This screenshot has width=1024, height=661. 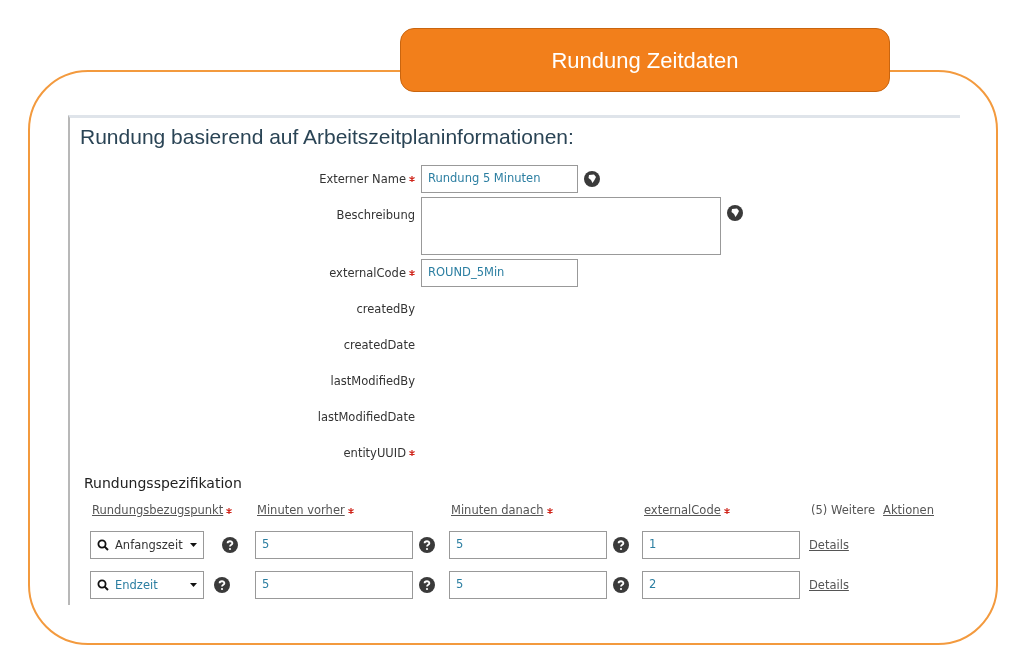 I want to click on text-field: 1, so click(x=721, y=545).